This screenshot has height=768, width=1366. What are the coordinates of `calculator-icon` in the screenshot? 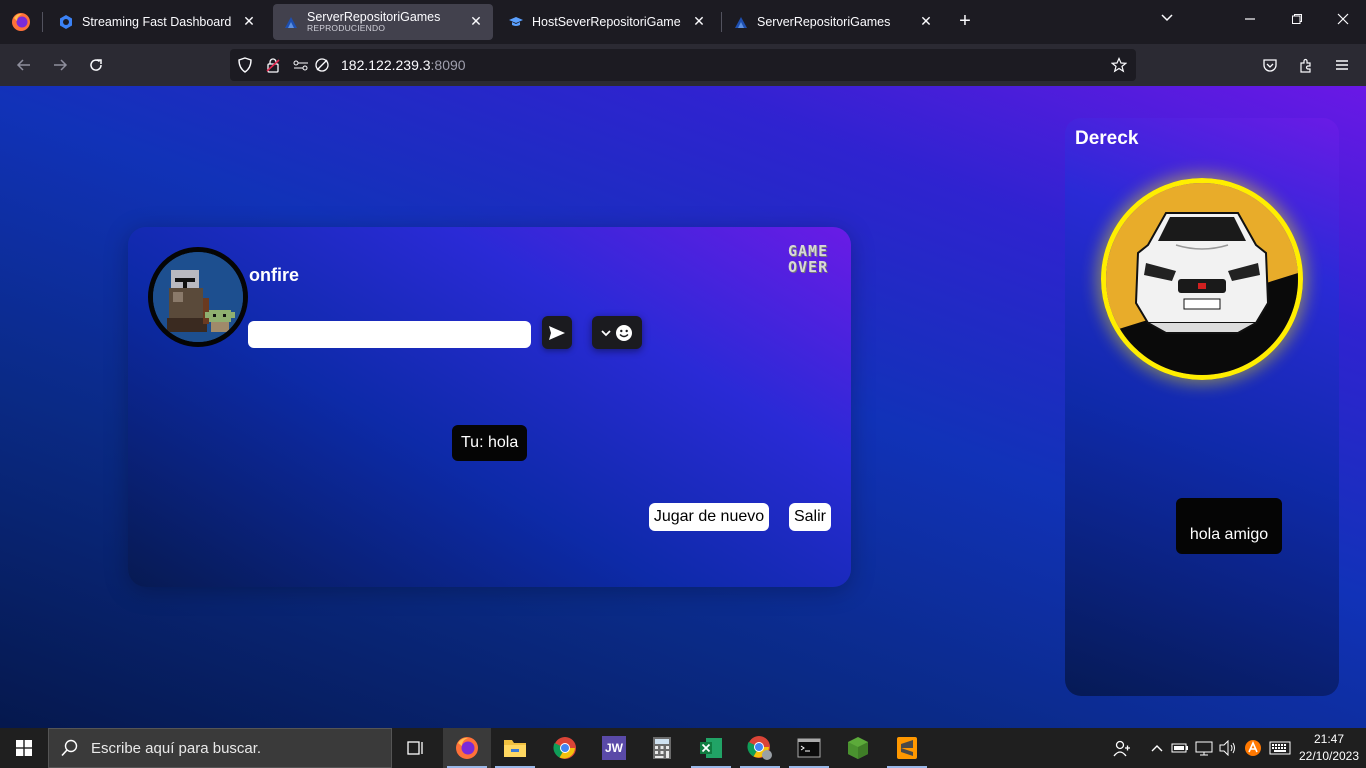 It's located at (662, 748).